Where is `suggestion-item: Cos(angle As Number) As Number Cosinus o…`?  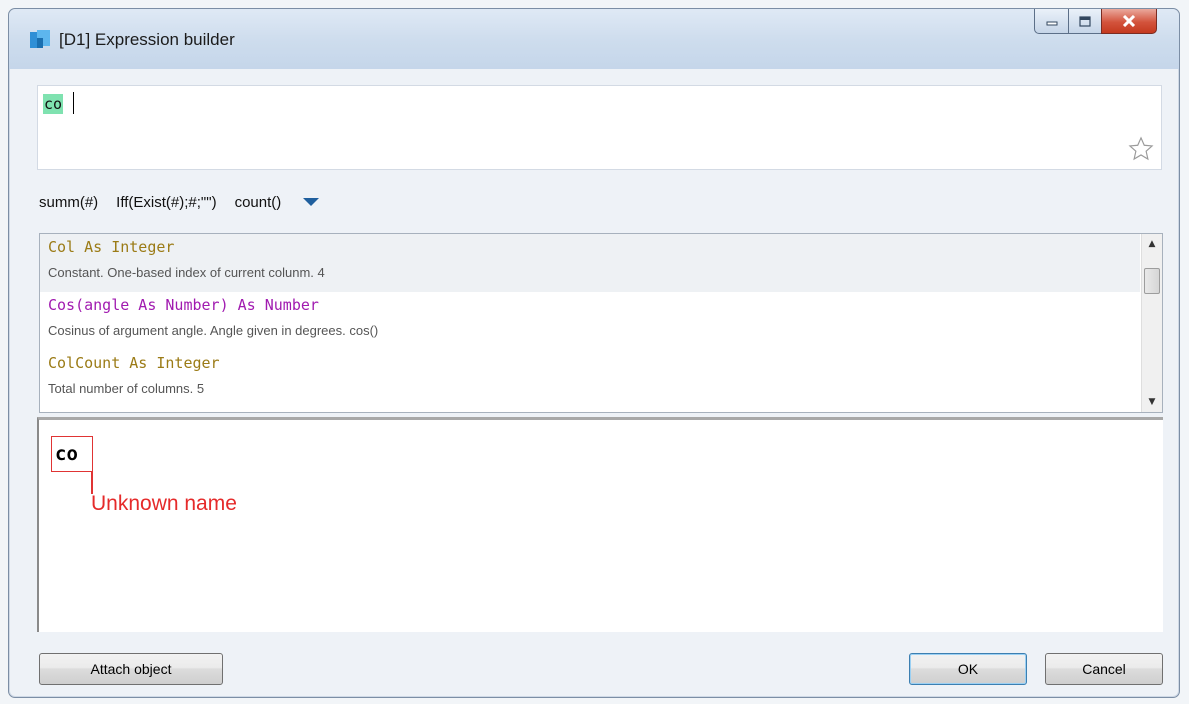
suggestion-item: Cos(angle As Number) As Number Cosinus o… is located at coordinates (590, 321).